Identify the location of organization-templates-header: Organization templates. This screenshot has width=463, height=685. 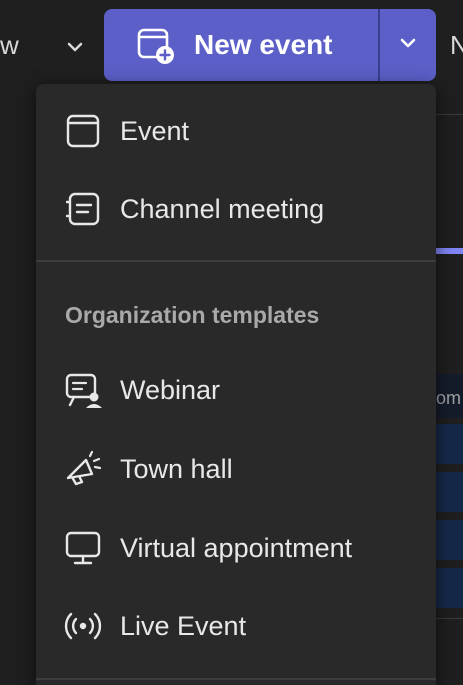
(192, 315).